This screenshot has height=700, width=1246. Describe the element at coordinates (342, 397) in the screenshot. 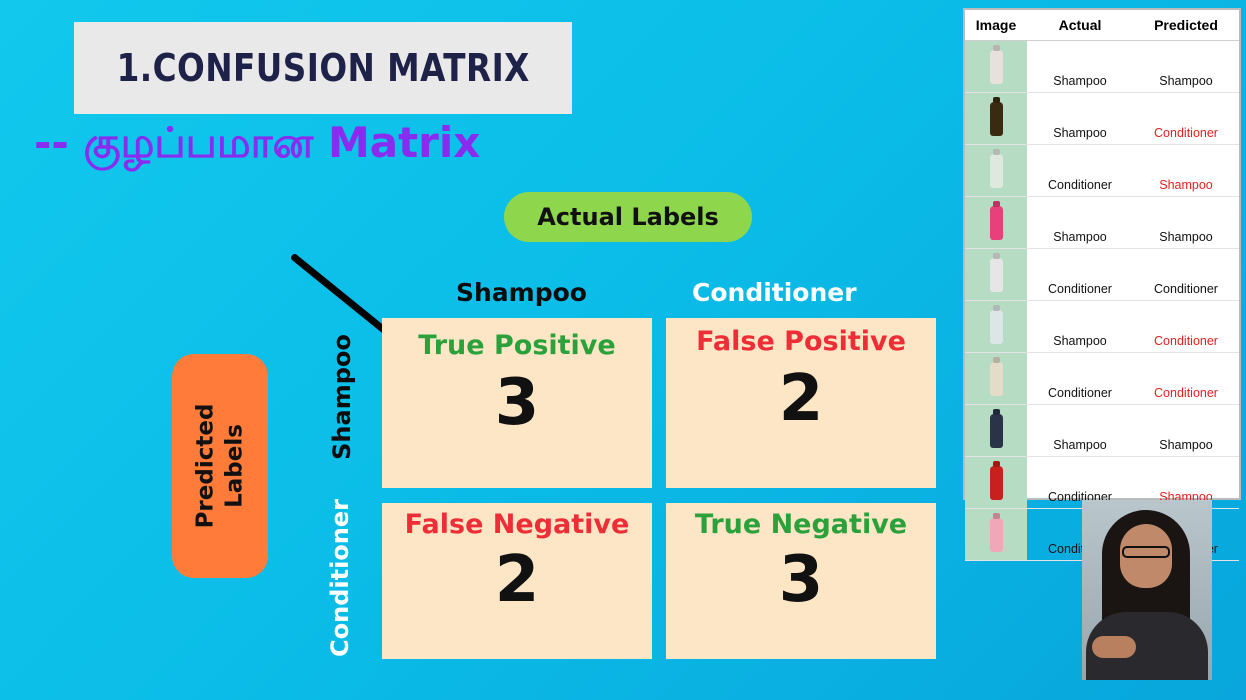

I see `row-header-shampoo: Shampoo` at that location.